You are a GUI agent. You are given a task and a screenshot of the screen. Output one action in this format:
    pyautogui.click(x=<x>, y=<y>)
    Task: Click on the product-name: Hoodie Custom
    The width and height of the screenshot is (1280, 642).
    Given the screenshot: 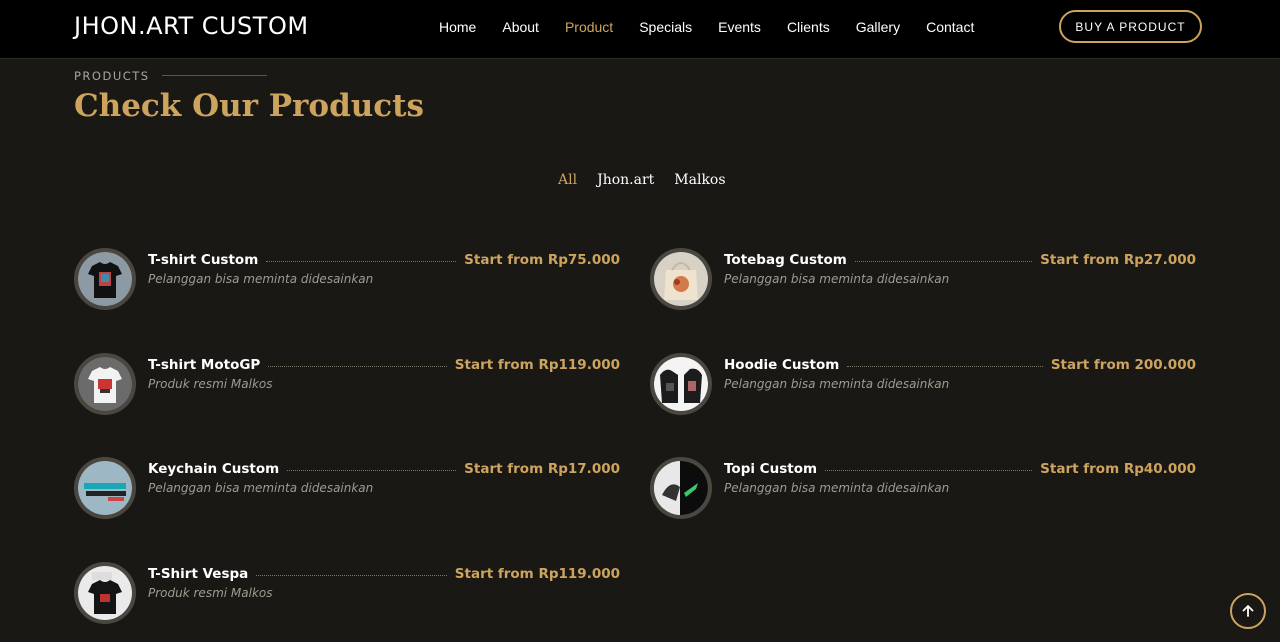 What is the action you would take?
    pyautogui.click(x=785, y=365)
    